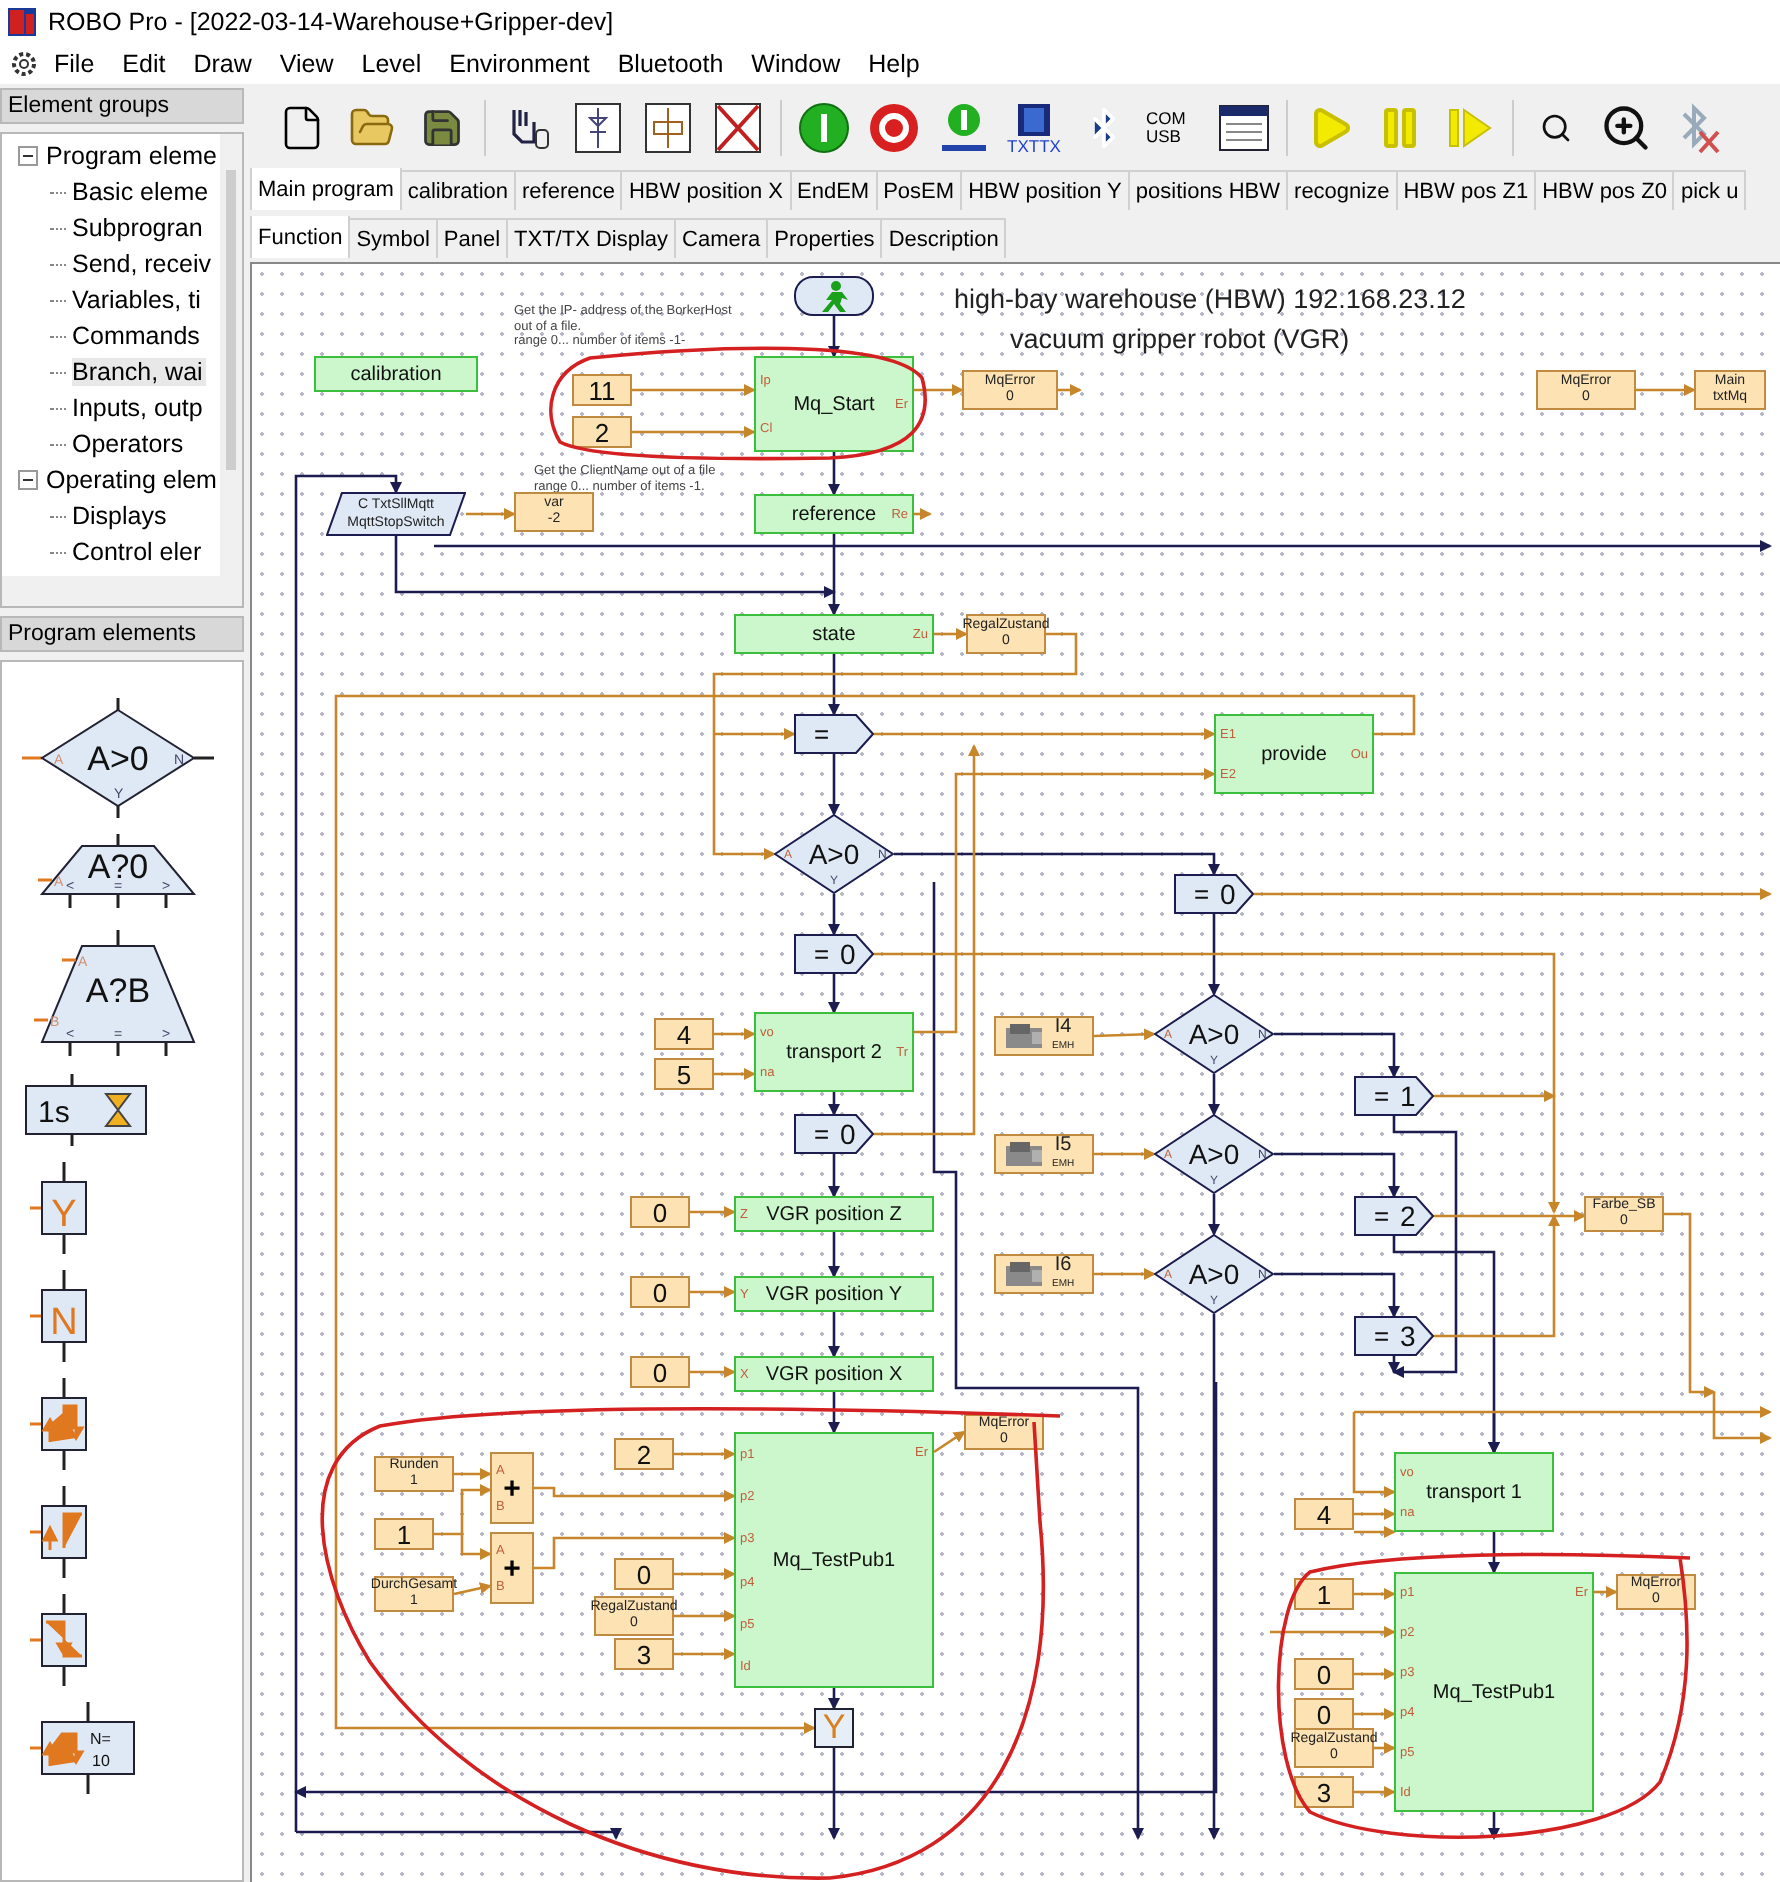  I want to click on tree-item: Control eler, so click(139, 552).